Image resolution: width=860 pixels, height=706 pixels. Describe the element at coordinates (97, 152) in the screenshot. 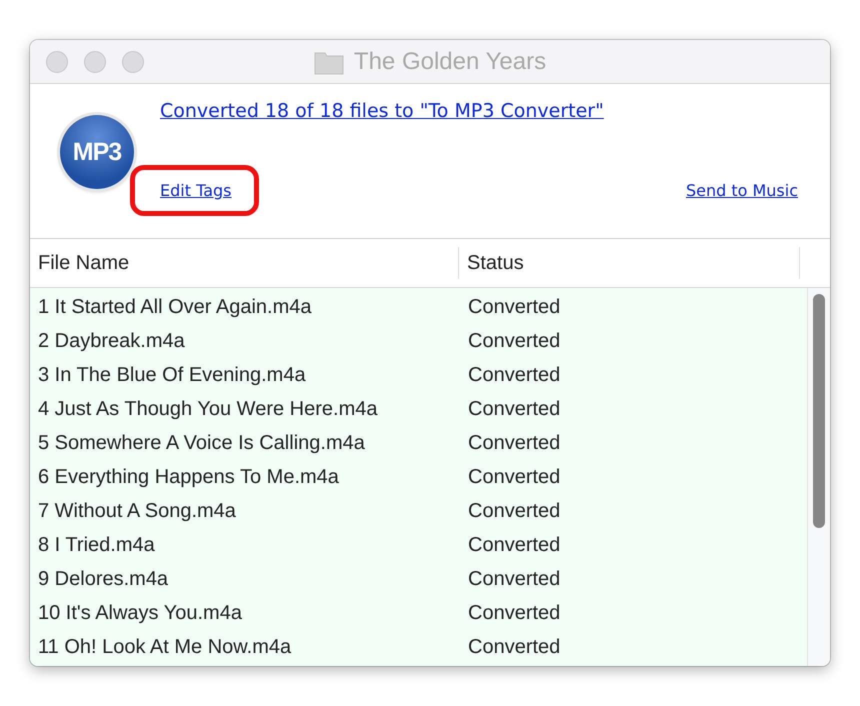

I see `mp3-logo: MP3` at that location.